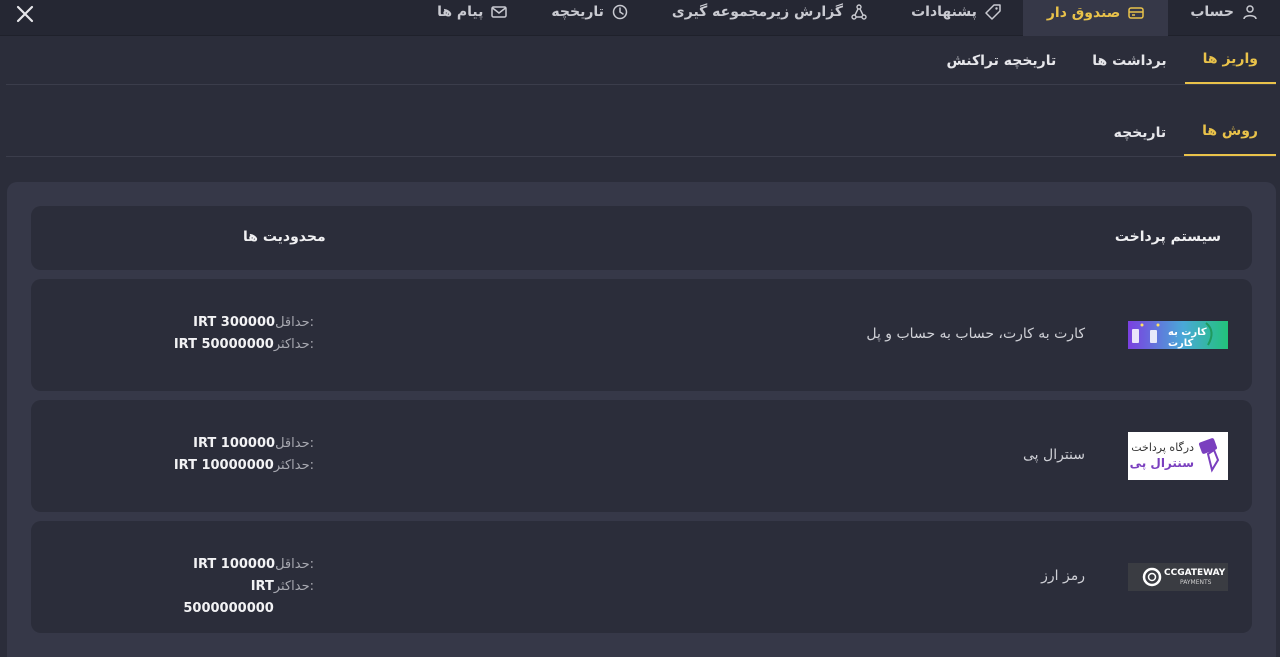 The width and height of the screenshot is (1280, 657). I want to click on centralpay-logo-text-bottom: سنترال پی, so click(1161, 463).